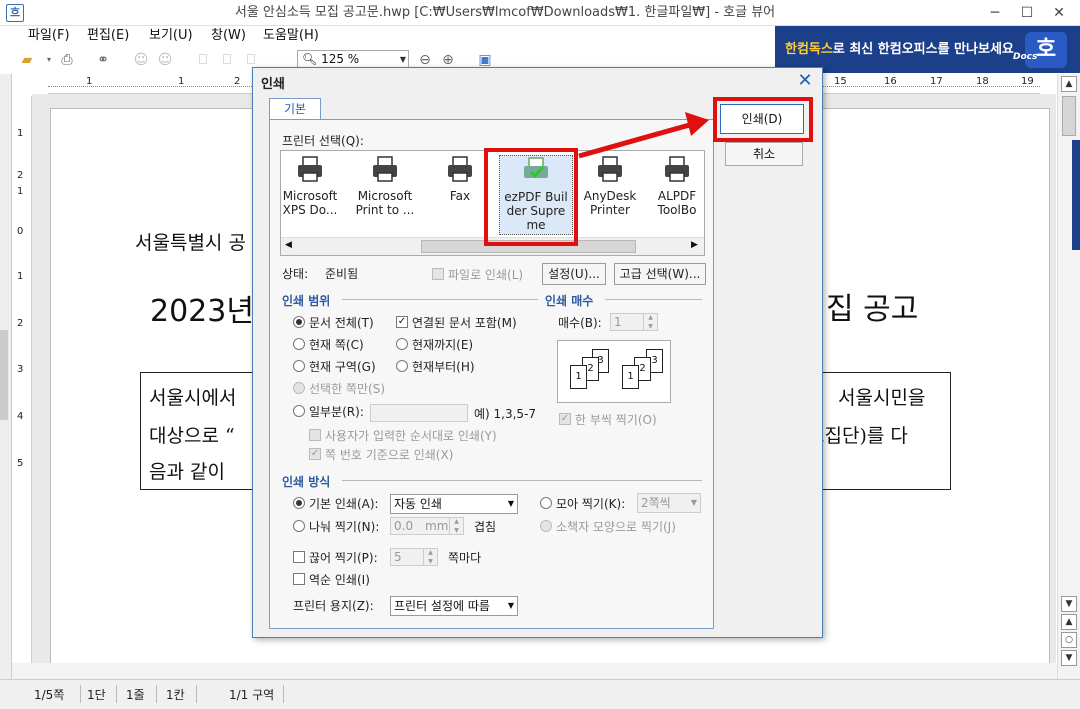 The image size is (1080, 709). Describe the element at coordinates (165, 60) in the screenshot. I see `comment2-icon: ☺` at that location.